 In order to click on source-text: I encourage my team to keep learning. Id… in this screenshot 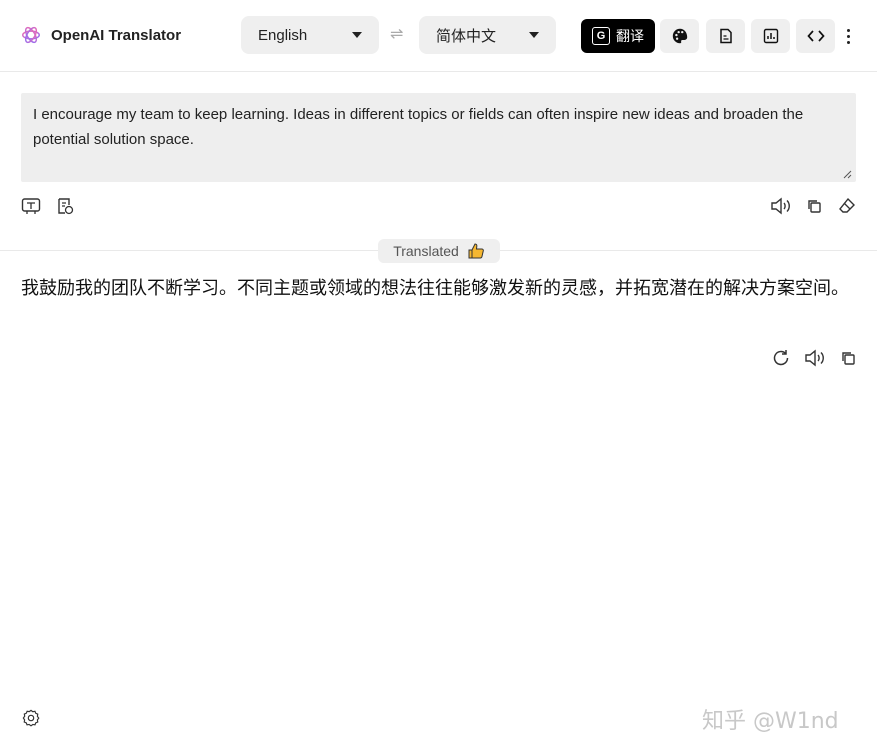, I will do `click(418, 127)`.